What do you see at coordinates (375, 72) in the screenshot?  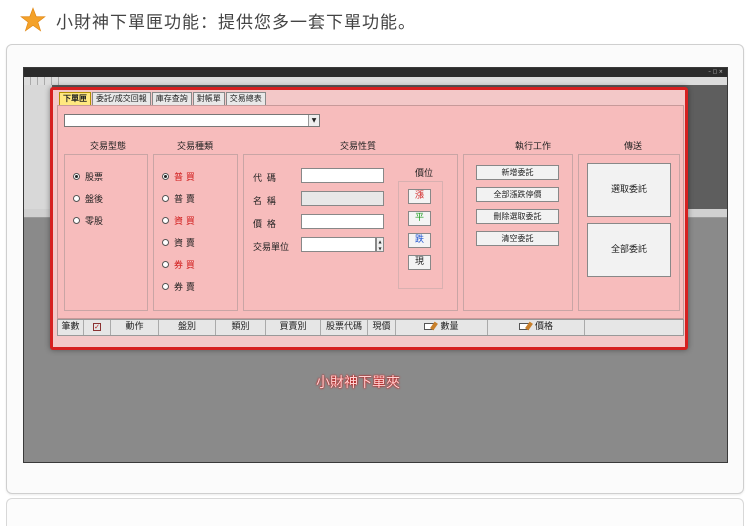 I see `app-titlebar: – □ ×` at bounding box center [375, 72].